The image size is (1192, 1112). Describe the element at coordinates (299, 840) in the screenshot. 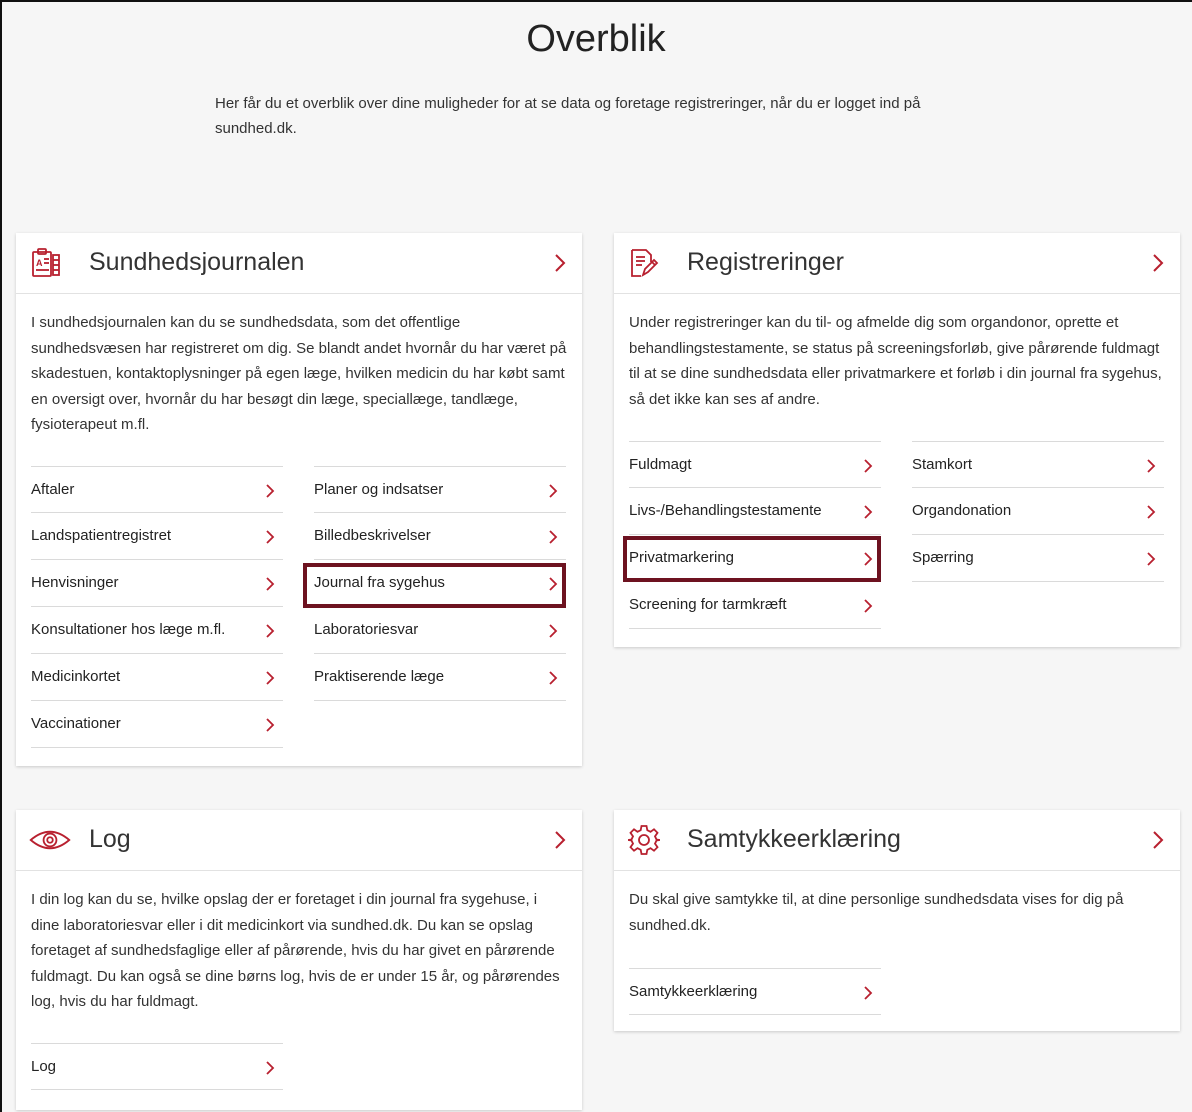

I see `card-header-log: Log` at that location.